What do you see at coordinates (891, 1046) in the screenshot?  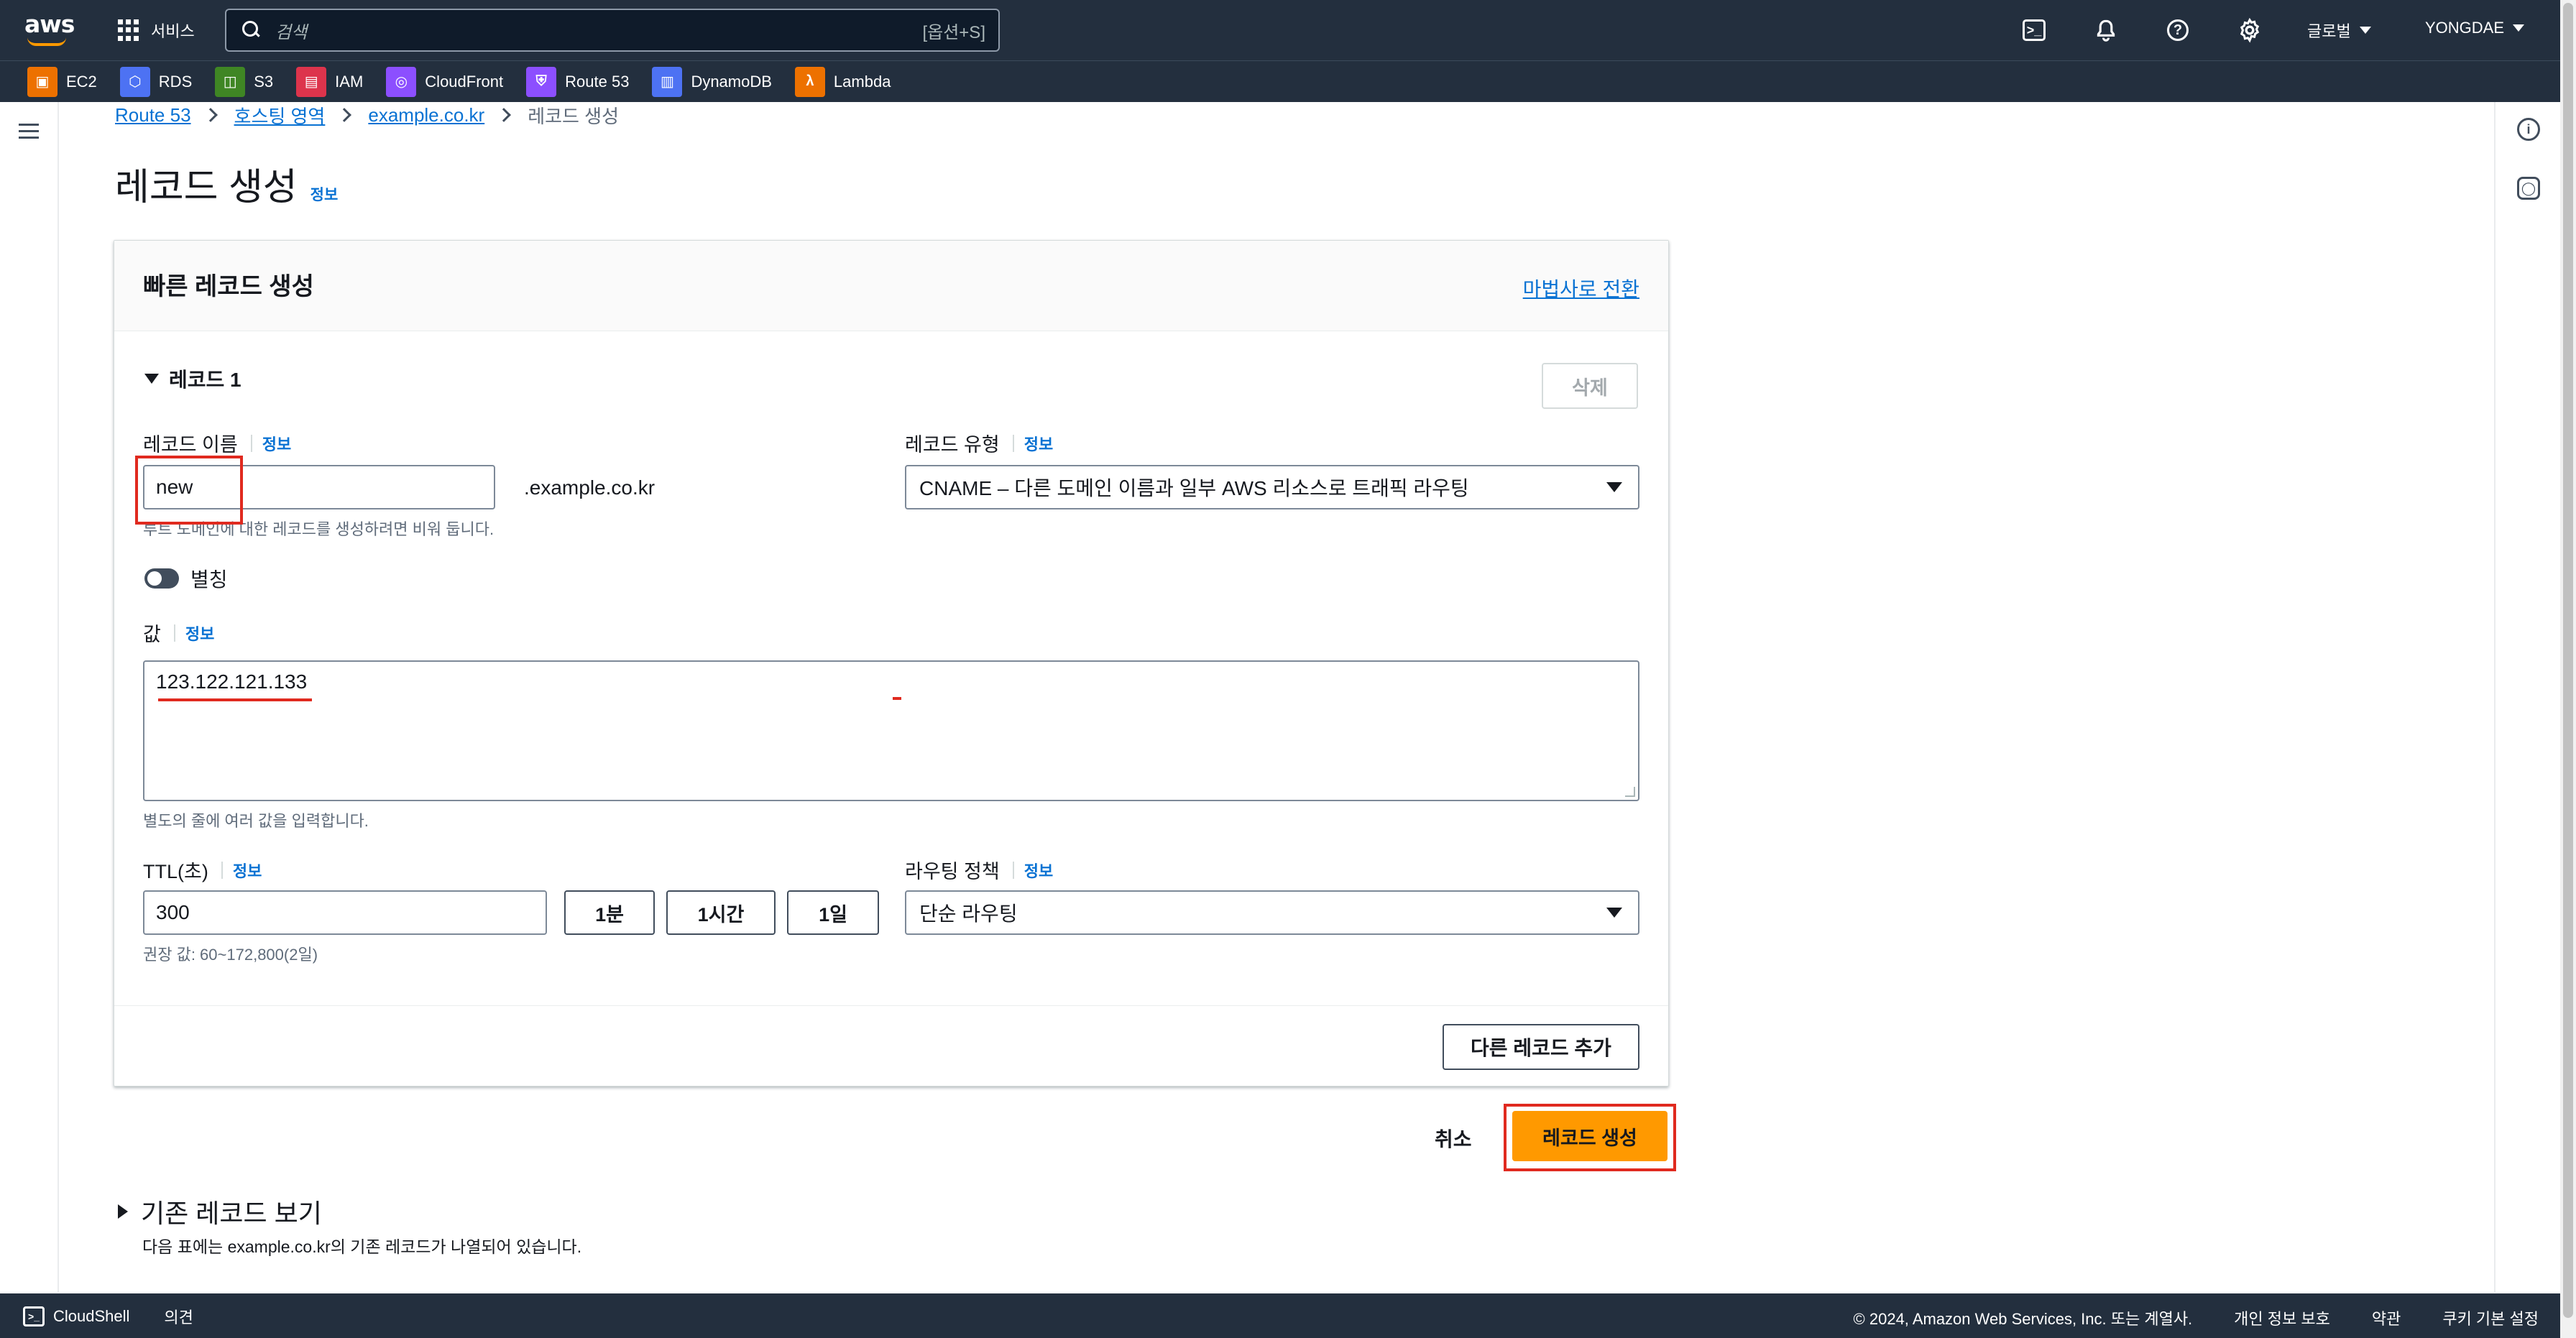 I see `container-footer` at bounding box center [891, 1046].